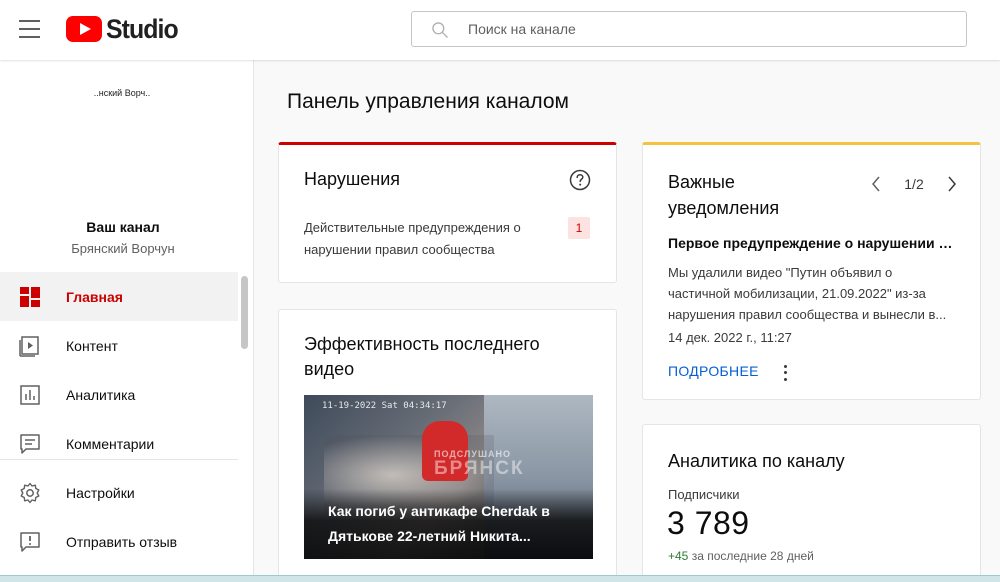  Describe the element at coordinates (384, 406) in the screenshot. I see `thumbnail-timestamp: 11-19-2022 Sat 04:34:17` at that location.